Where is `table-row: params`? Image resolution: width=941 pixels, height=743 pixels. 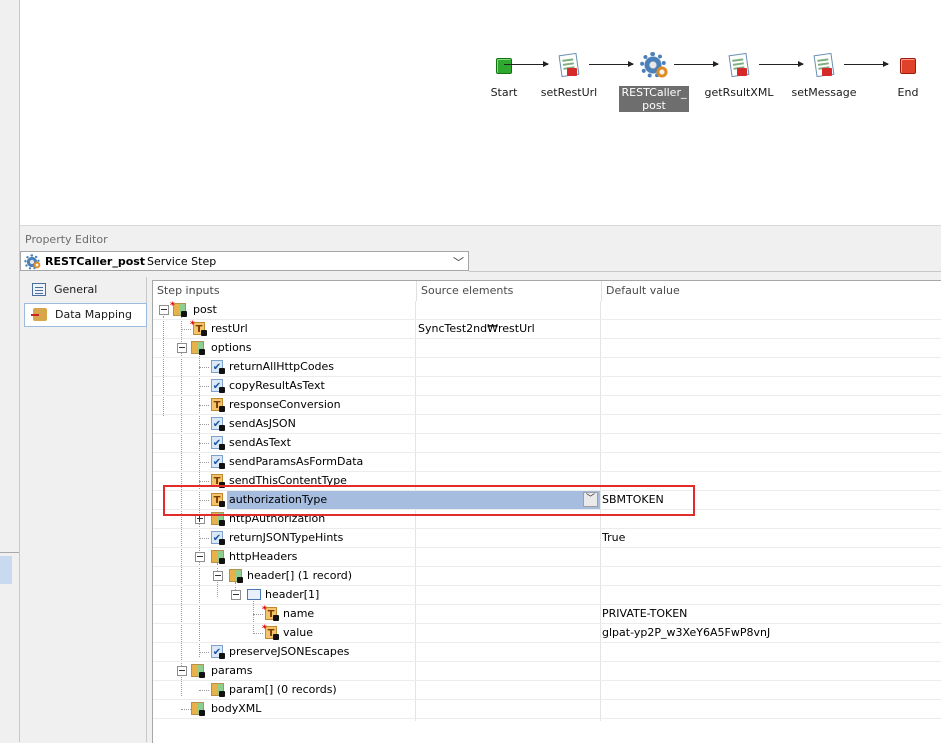 table-row: params is located at coordinates (547, 671).